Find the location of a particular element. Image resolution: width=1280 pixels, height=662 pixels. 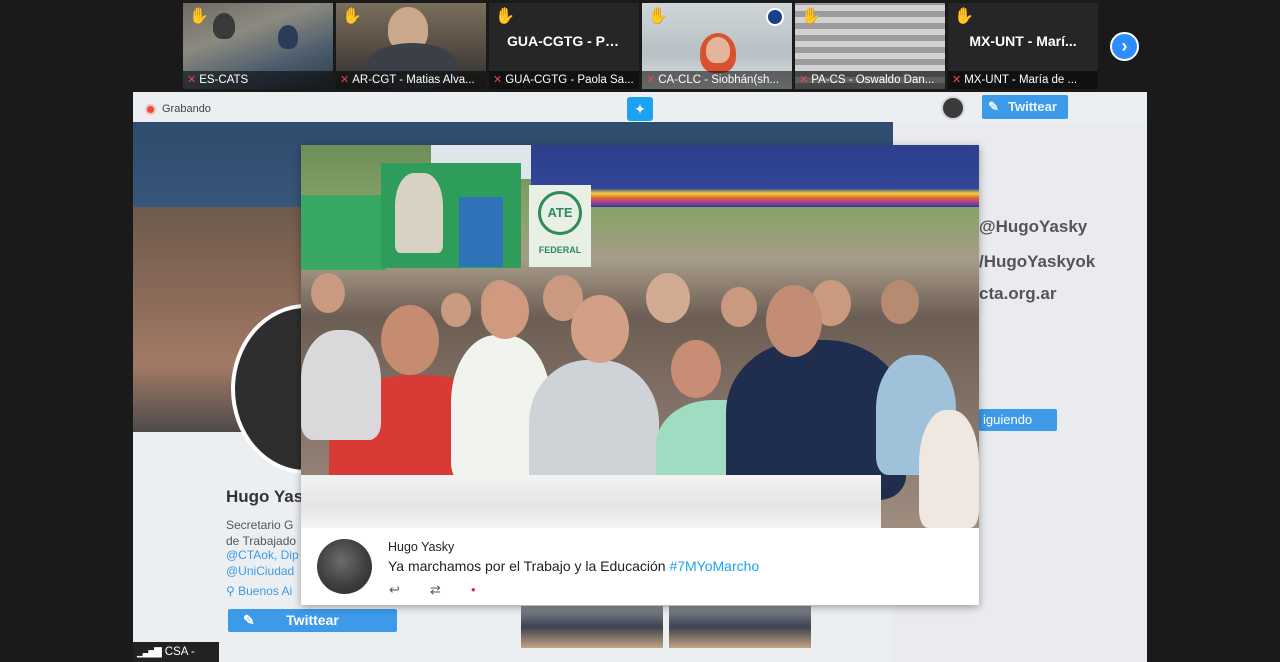

chevron-right-icon: › is located at coordinates (1124, 46).